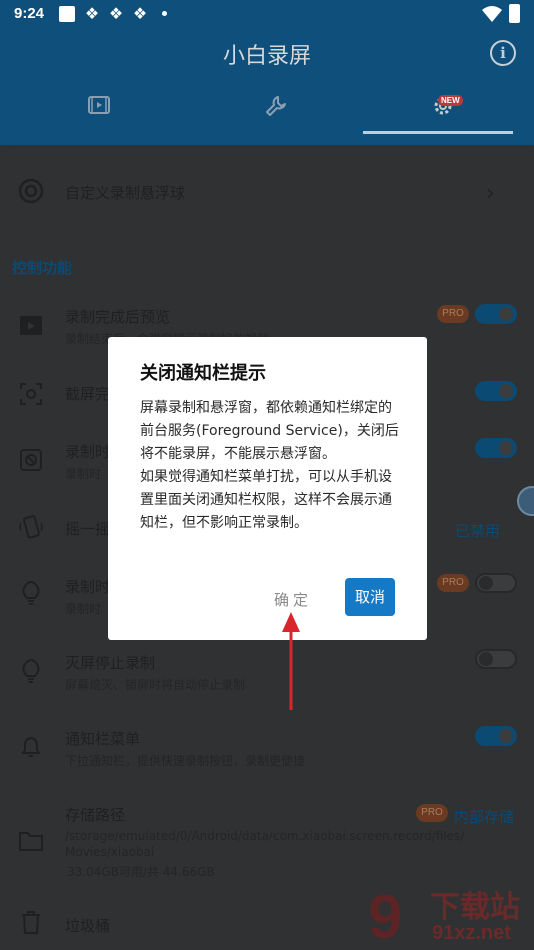 The image size is (534, 950). I want to click on storage-location: 内部存储, so click(484, 816).